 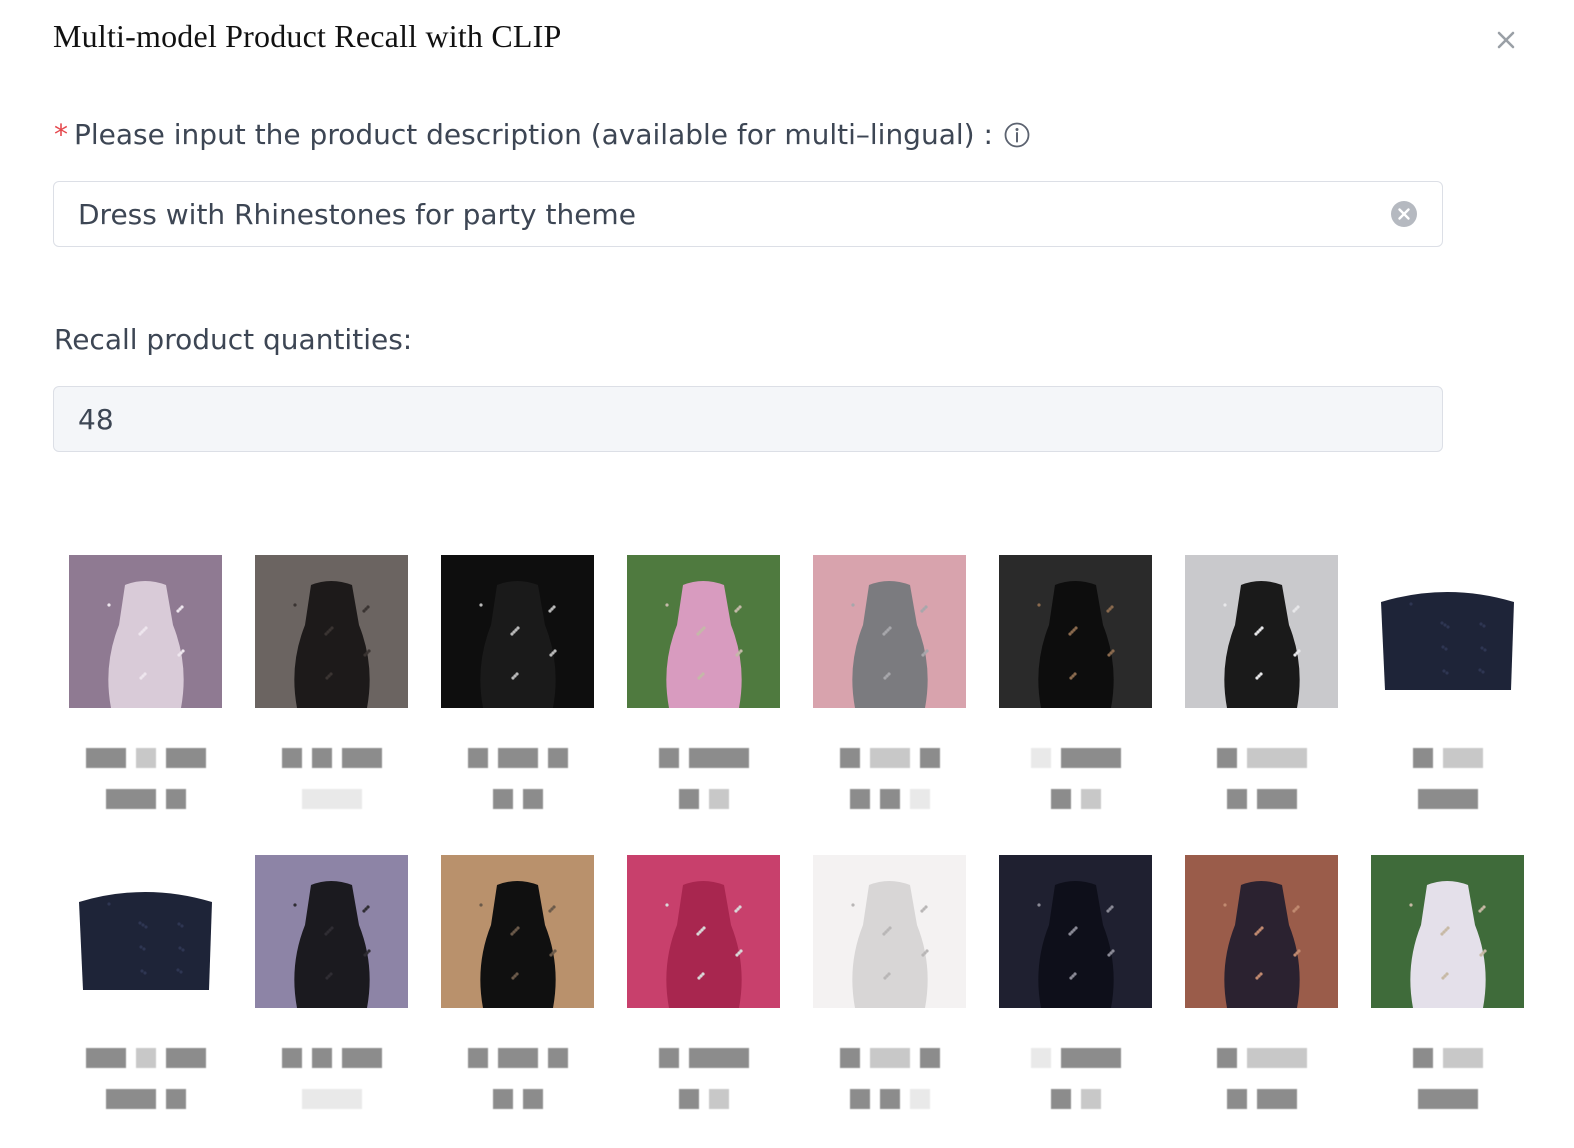 I want to click on description-input: Dress with Rhinestones for party theme, so click(x=748, y=214).